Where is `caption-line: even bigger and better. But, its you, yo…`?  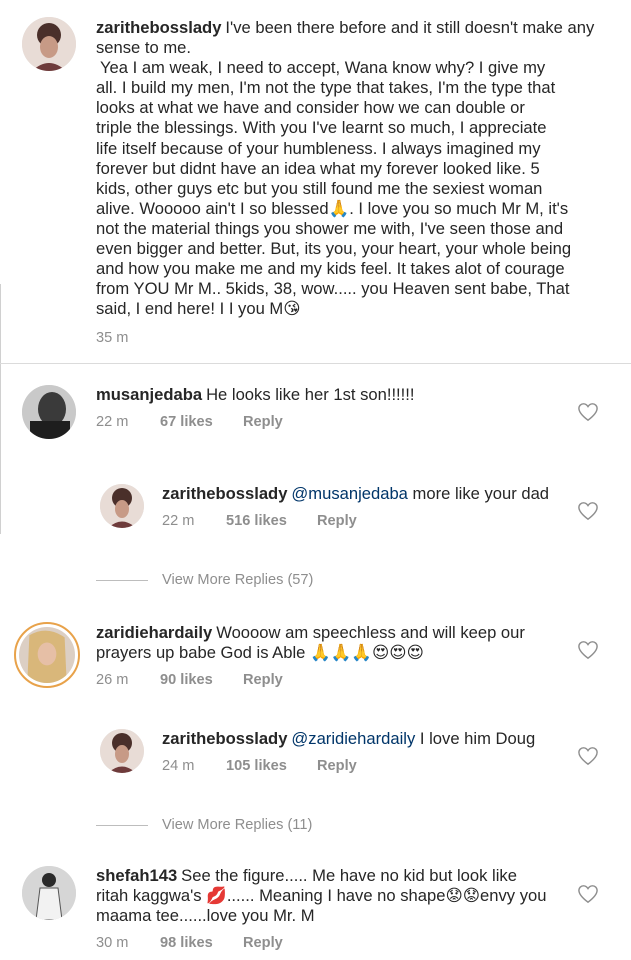 caption-line: even bigger and better. But, its you, yo… is located at coordinates (334, 249).